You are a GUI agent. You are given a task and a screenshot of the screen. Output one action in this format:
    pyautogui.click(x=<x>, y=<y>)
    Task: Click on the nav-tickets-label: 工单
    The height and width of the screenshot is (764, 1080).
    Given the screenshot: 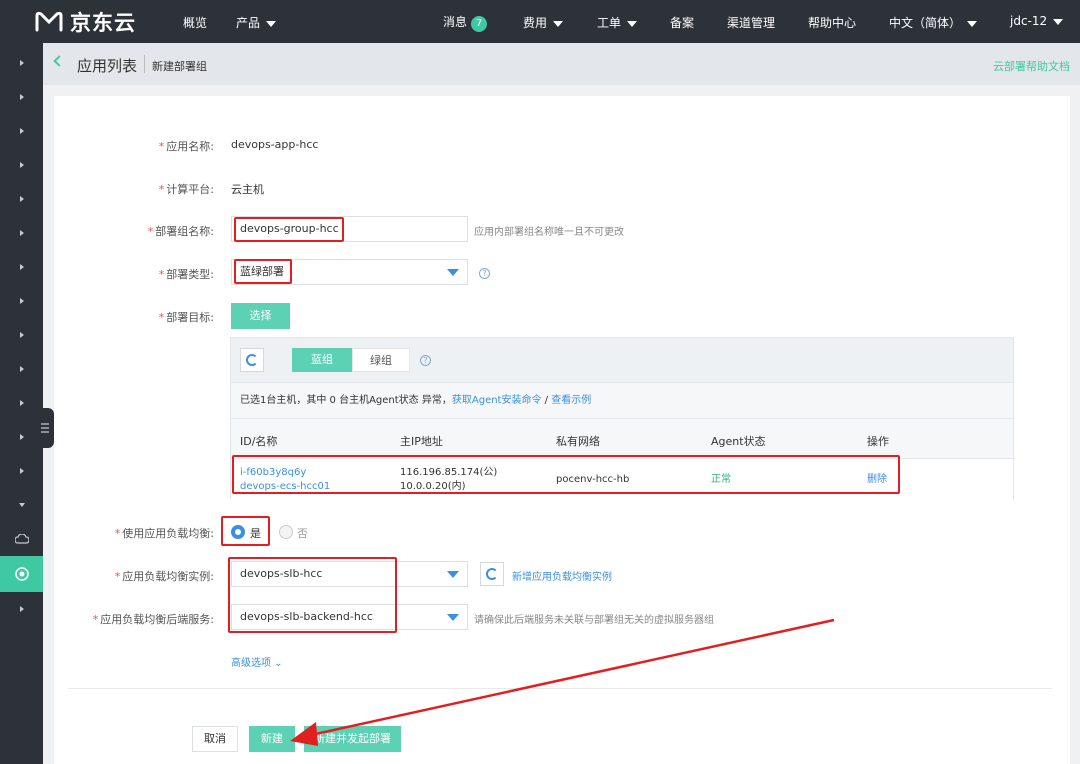 What is the action you would take?
    pyautogui.click(x=609, y=23)
    